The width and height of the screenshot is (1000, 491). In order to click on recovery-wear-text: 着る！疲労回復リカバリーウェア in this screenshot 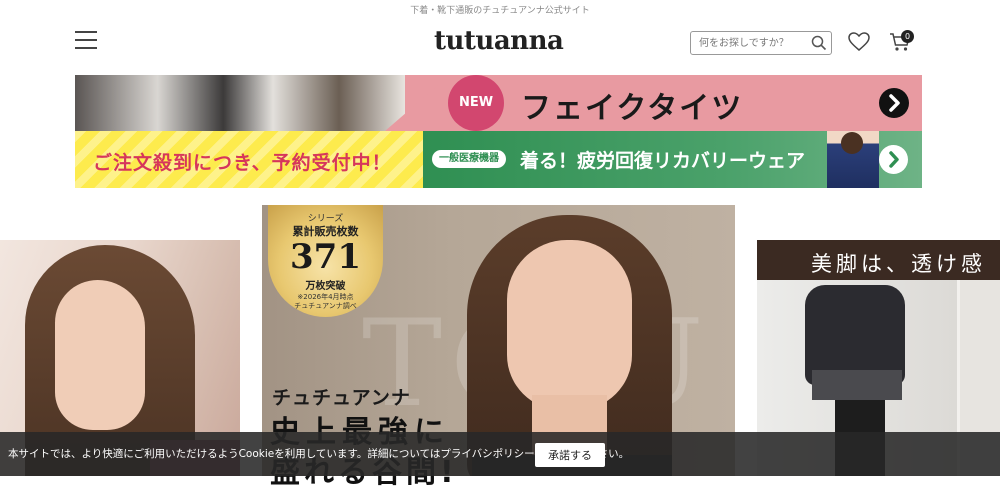, I will do `click(663, 161)`.